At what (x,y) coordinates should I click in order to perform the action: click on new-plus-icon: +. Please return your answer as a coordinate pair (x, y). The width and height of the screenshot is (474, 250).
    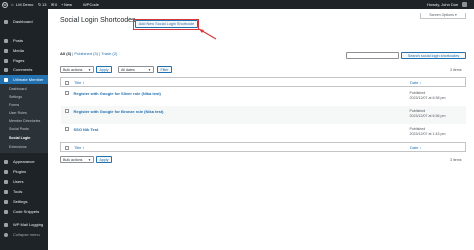
    Looking at the image, I should click on (62, 4).